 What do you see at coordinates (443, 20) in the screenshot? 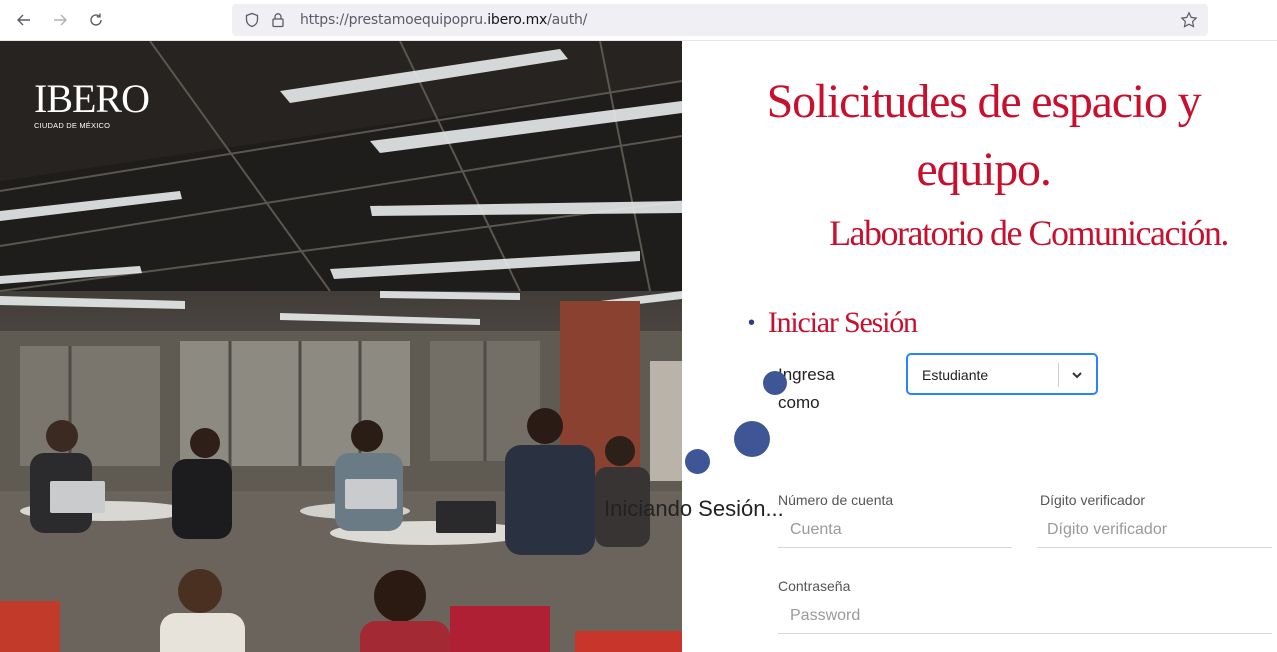
I see `url-text: https://prestamoequipopru.ibero.mx/auth/` at bounding box center [443, 20].